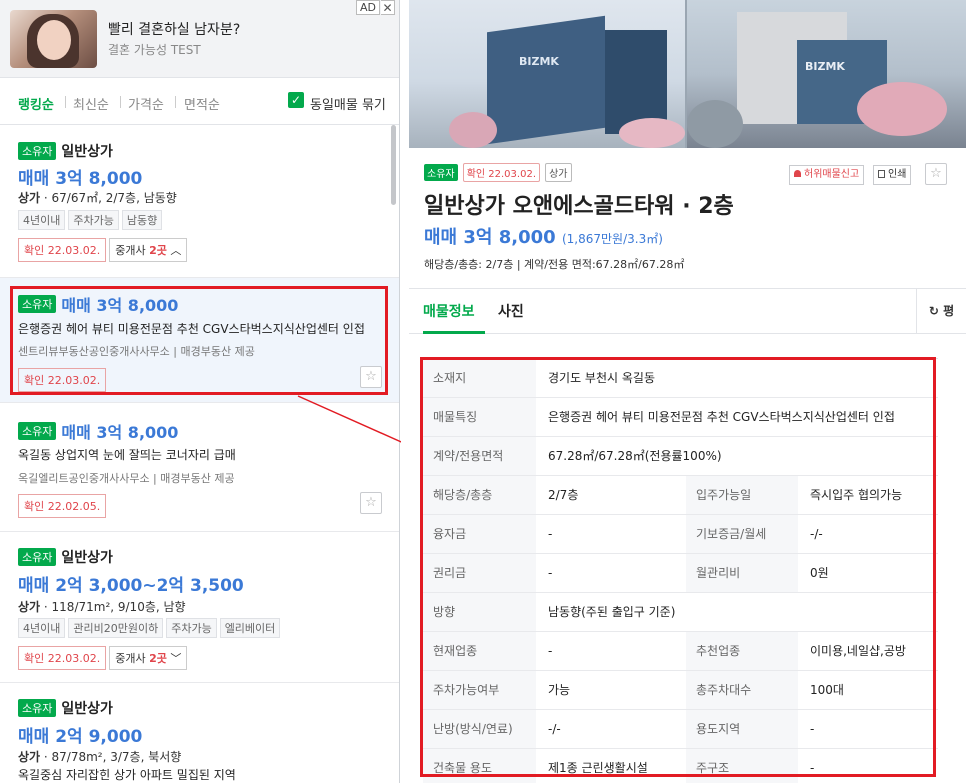 The width and height of the screenshot is (966, 783). What do you see at coordinates (563, 495) in the screenshot?
I see `row-value: 2/7층` at bounding box center [563, 495].